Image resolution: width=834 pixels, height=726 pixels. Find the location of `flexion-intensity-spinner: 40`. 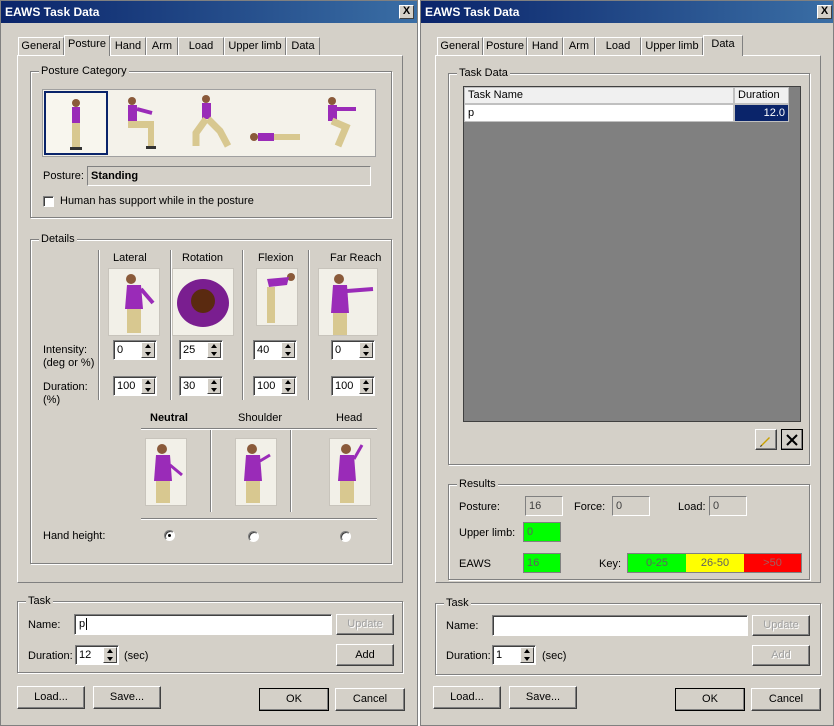

flexion-intensity-spinner: 40 is located at coordinates (275, 350).